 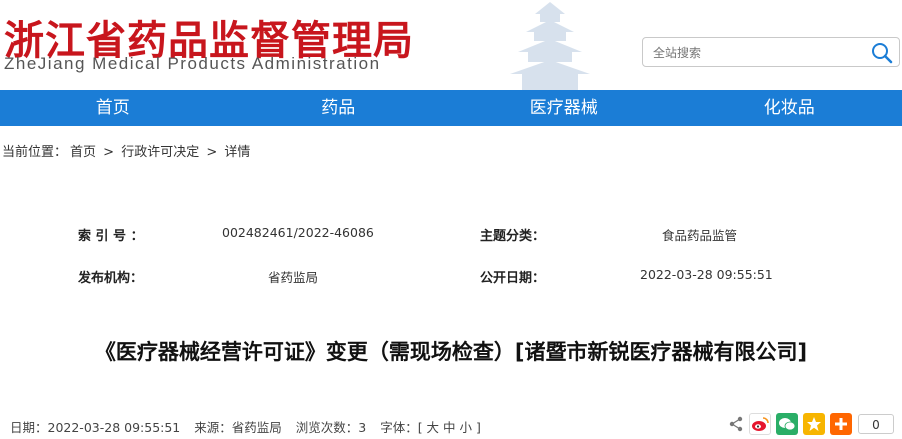 What do you see at coordinates (160, 152) in the screenshot?
I see `breadcrumb-link-decisions: 行政许可决定` at bounding box center [160, 152].